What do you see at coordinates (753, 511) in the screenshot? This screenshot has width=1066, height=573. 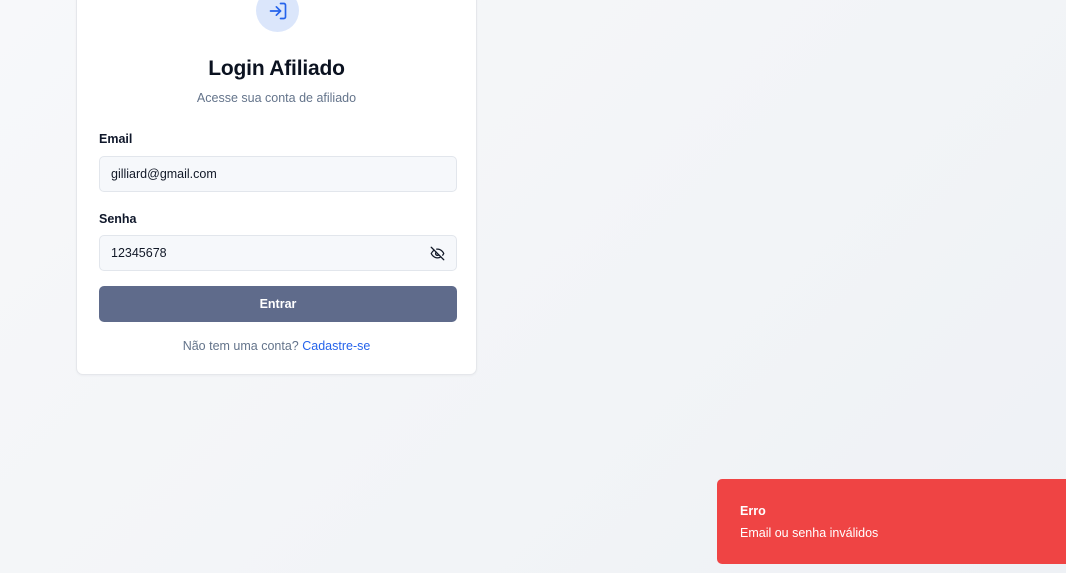 I see `toast-title: Erro` at bounding box center [753, 511].